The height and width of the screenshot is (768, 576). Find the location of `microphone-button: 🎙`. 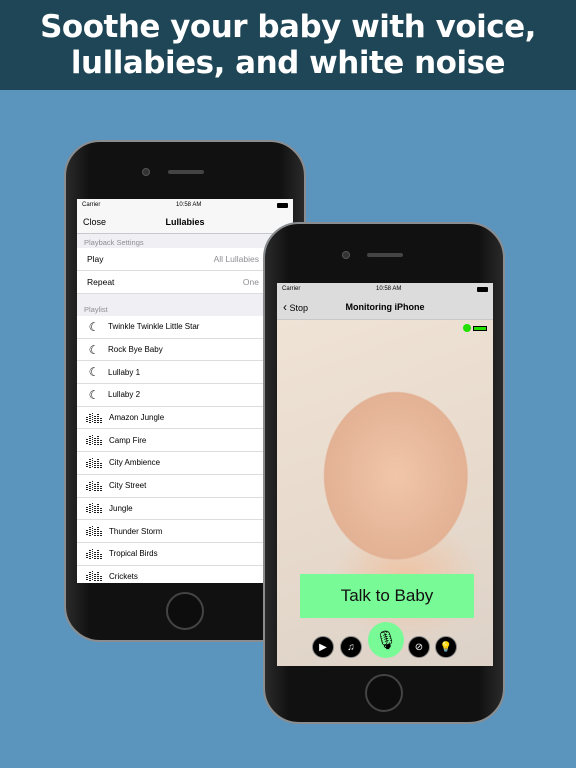

microphone-button: 🎙 is located at coordinates (386, 640).